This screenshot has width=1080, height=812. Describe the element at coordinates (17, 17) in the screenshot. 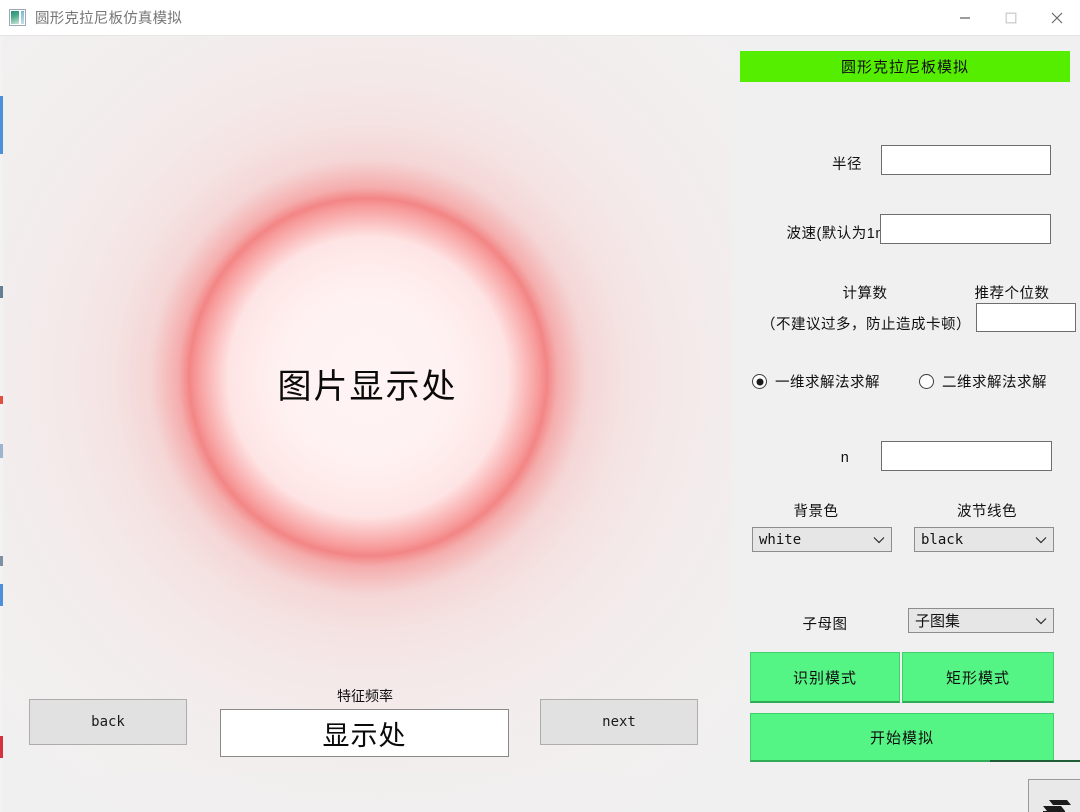

I see `app-image-icon` at that location.